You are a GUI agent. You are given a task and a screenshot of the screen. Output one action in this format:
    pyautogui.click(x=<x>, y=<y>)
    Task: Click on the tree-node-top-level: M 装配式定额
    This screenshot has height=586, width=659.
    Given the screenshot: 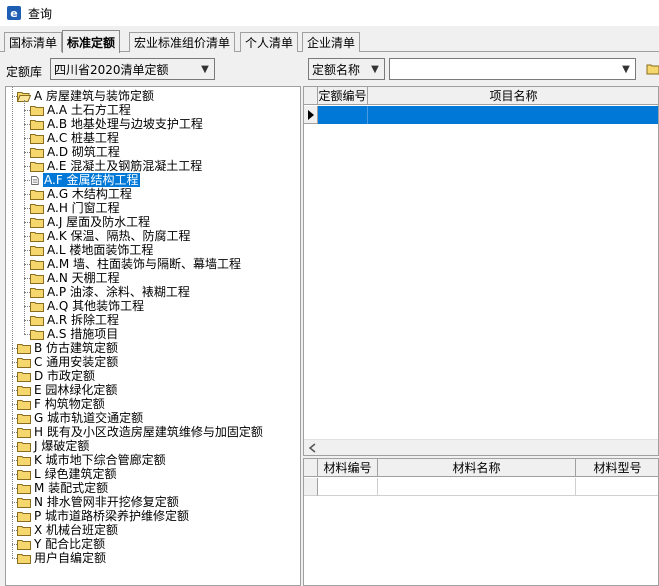 What is the action you would take?
    pyautogui.click(x=63, y=488)
    